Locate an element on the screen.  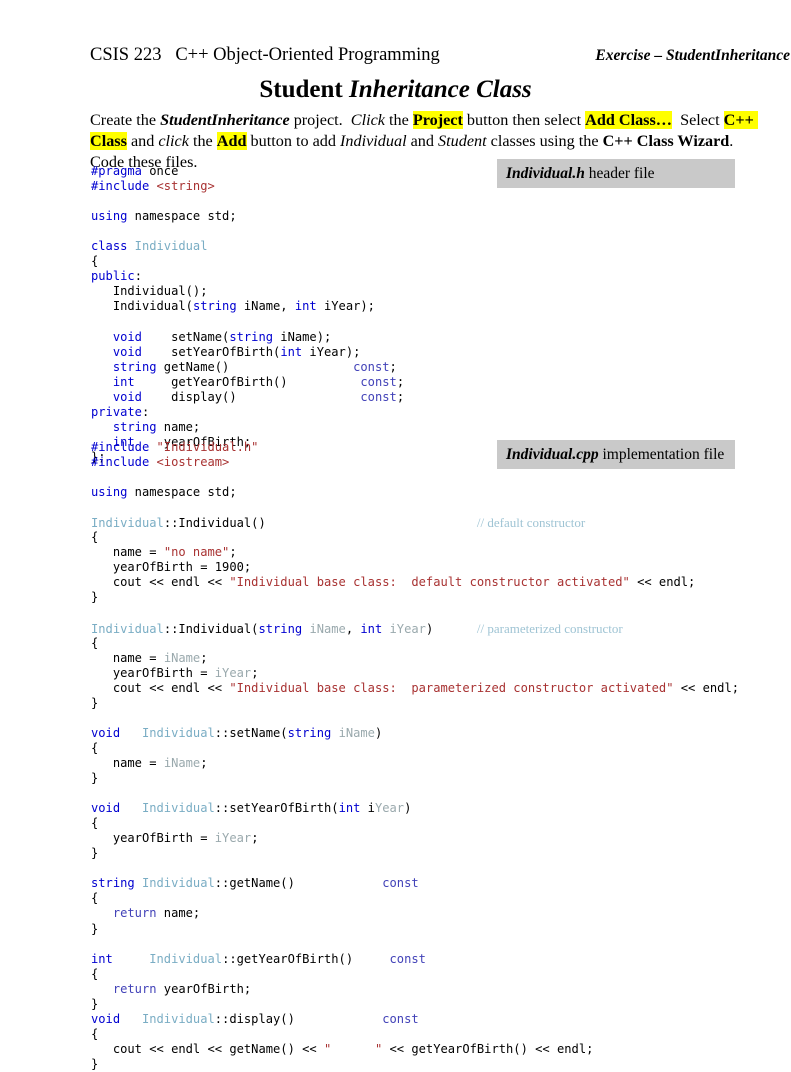
code-token: : is located at coordinates (138, 276).